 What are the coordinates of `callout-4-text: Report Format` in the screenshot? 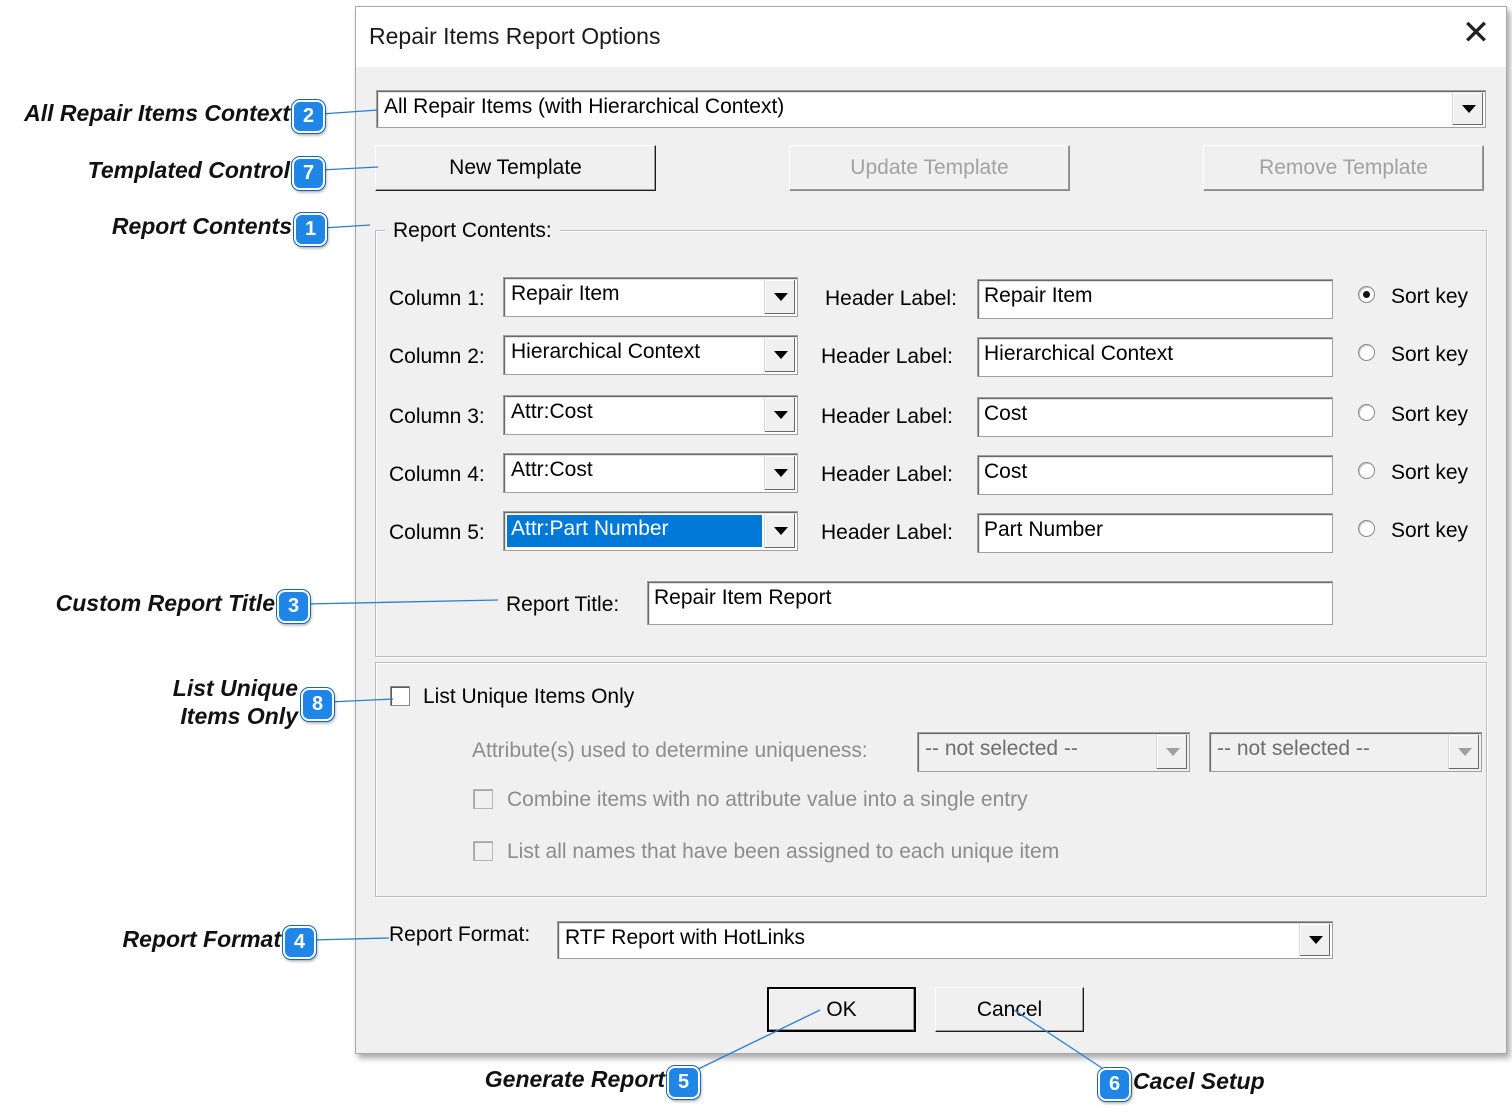 It's located at (201, 939).